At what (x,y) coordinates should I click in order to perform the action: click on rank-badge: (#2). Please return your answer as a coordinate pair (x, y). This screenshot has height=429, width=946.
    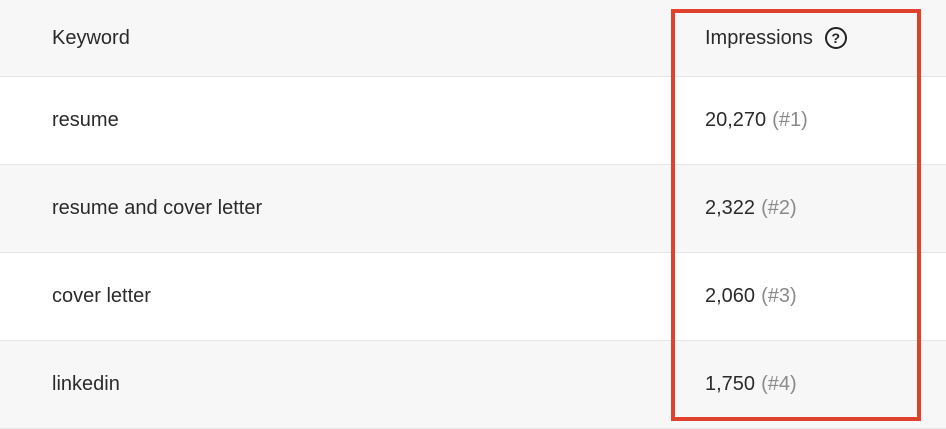
    Looking at the image, I should click on (779, 208).